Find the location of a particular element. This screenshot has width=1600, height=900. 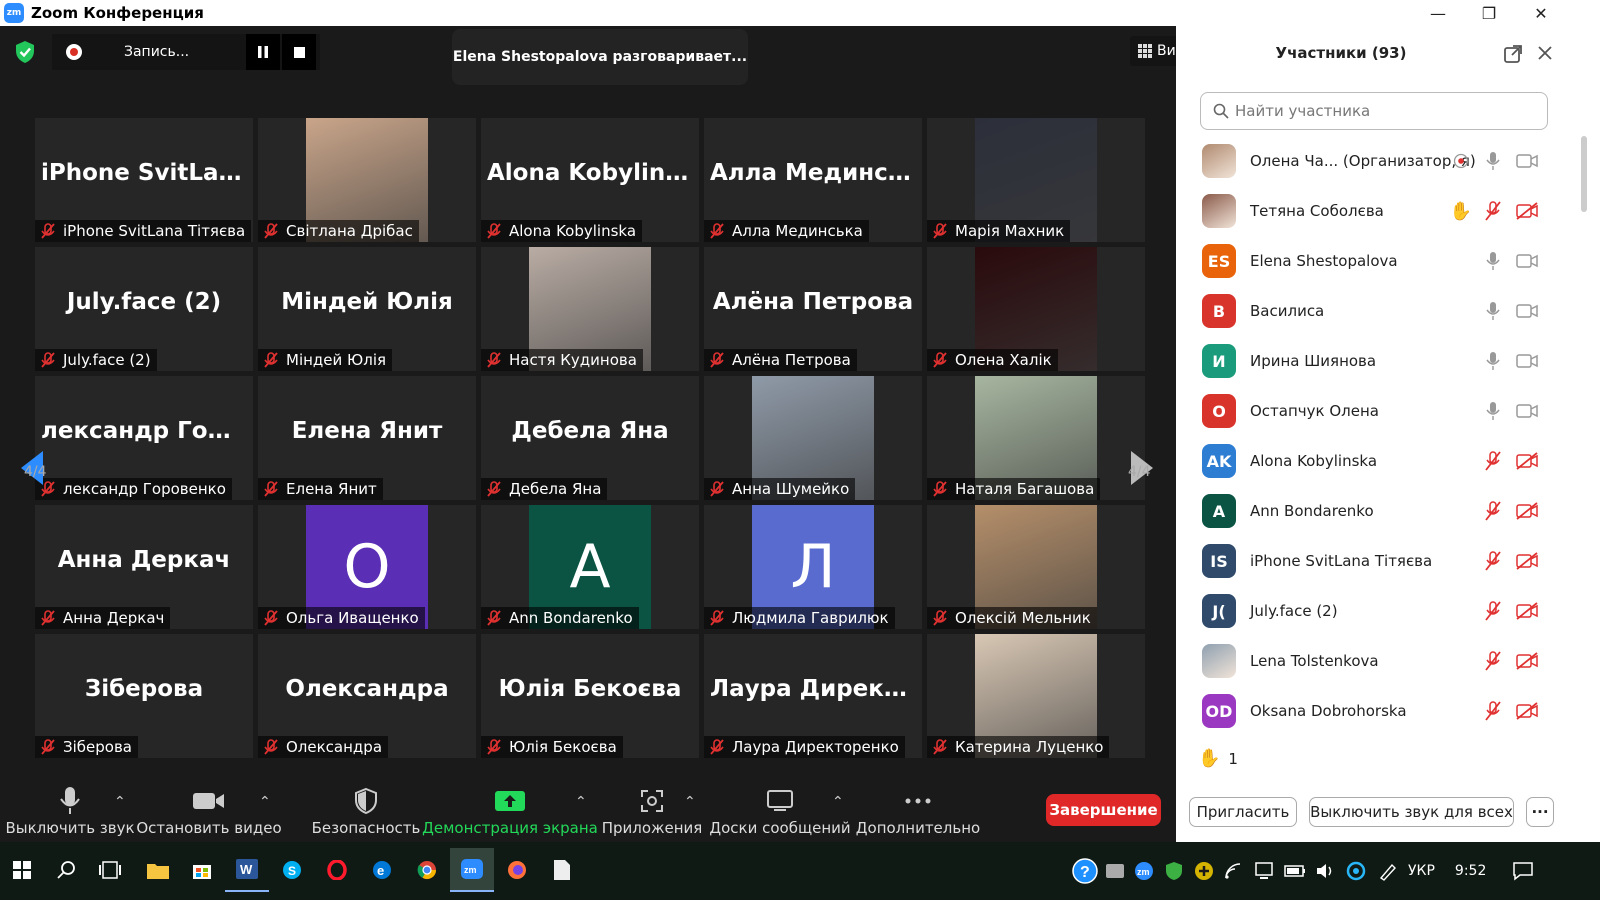

mute-button: Выключить звук is located at coordinates (70, 813).